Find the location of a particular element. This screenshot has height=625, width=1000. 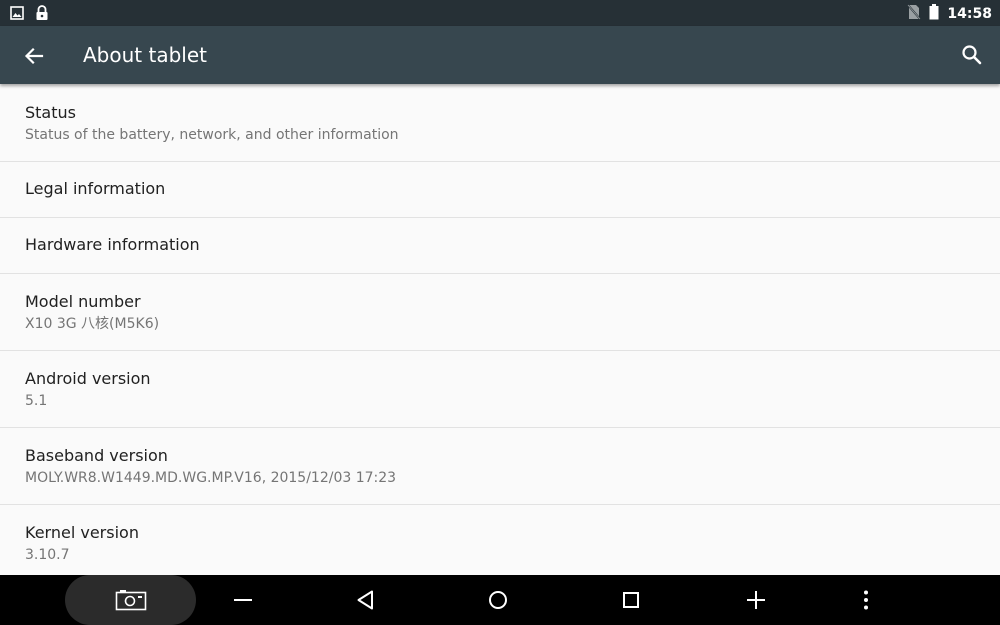

kernel-version-item: Kernel version 3.10.7 is located at coordinates (500, 543).